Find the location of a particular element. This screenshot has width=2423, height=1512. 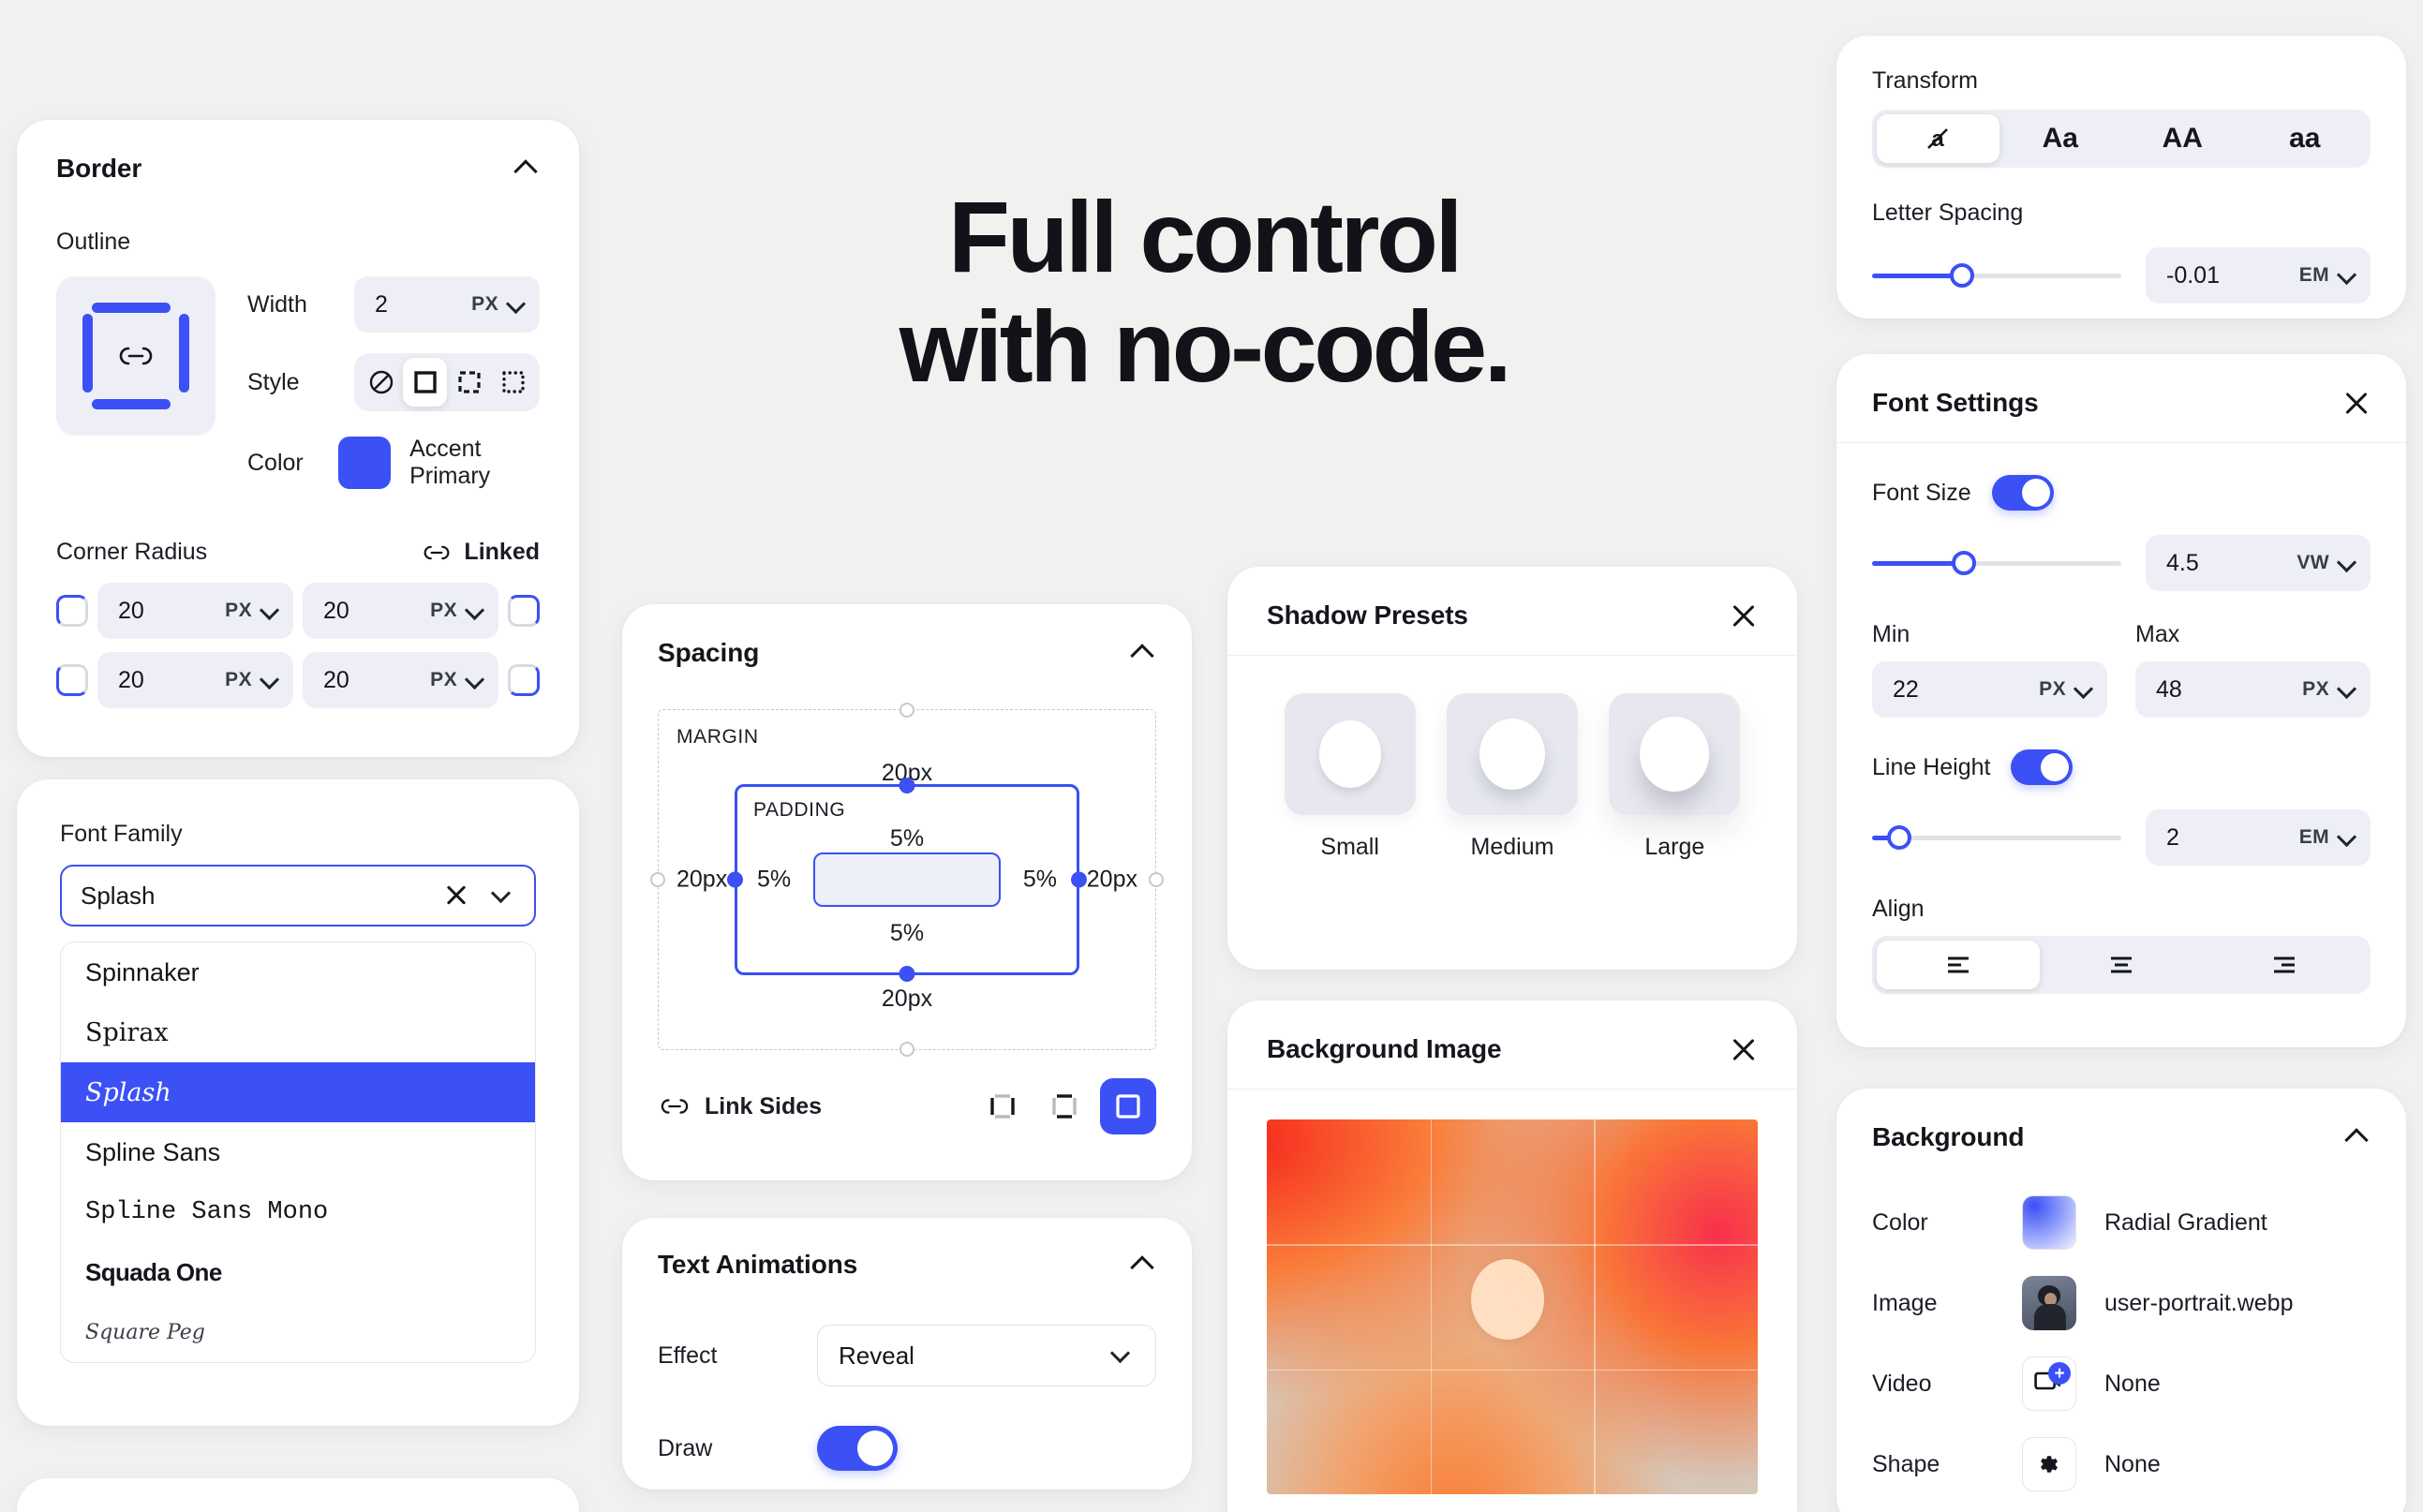

gradient-swatch is located at coordinates (2049, 1222).